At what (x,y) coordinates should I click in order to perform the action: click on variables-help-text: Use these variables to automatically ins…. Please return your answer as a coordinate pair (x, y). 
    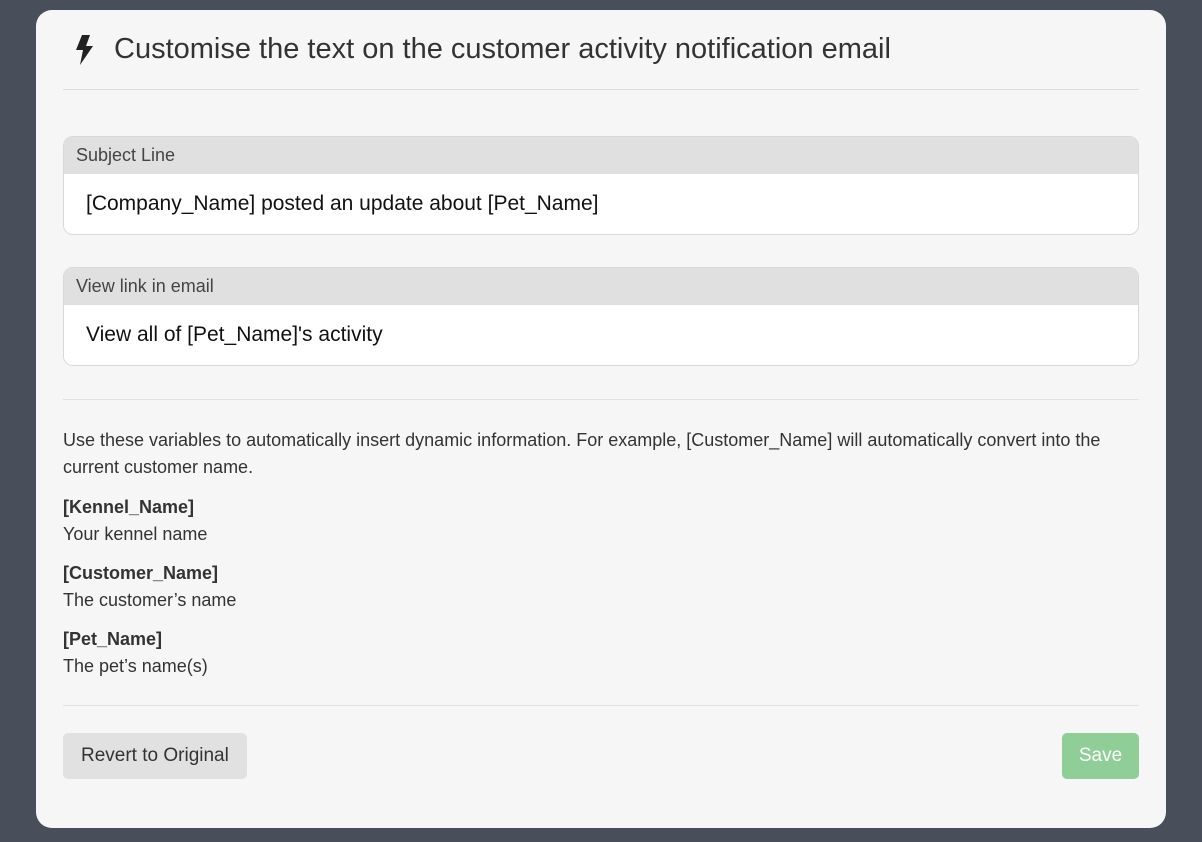
    Looking at the image, I should click on (582, 453).